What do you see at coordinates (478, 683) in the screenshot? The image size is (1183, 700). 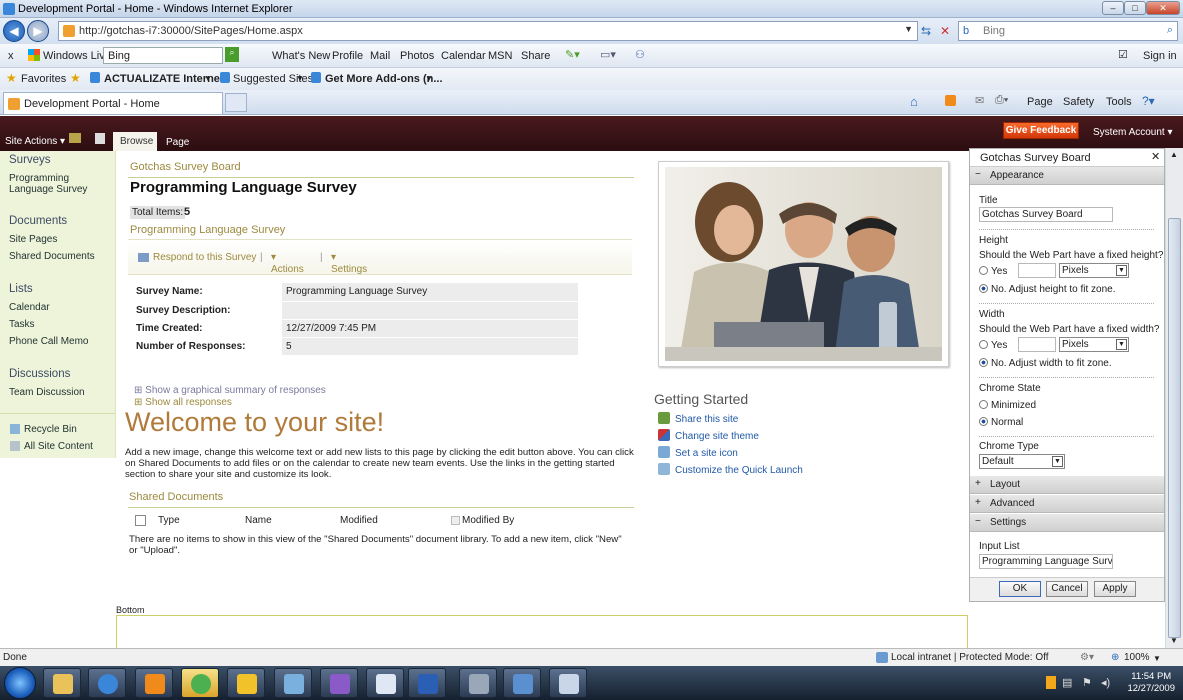 I see `taskbar-tools` at bounding box center [478, 683].